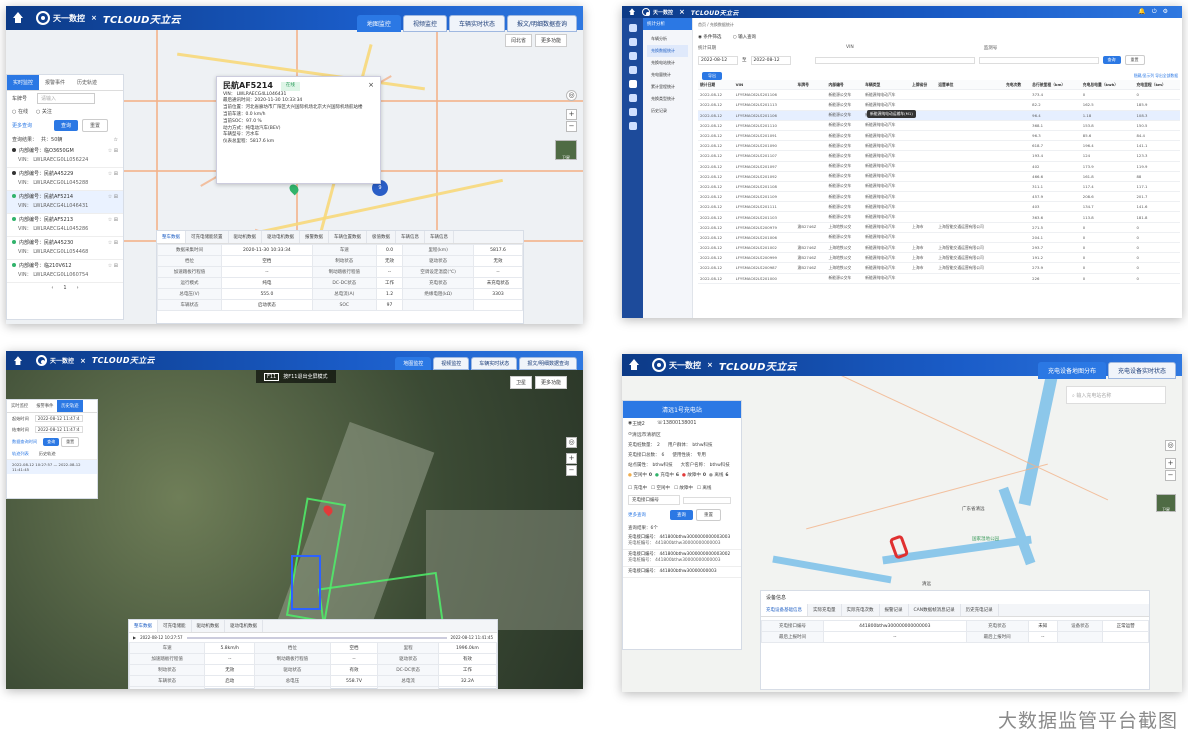 The height and width of the screenshot is (737, 1188). I want to click on nav-monitor-icon, so click(632, 56).